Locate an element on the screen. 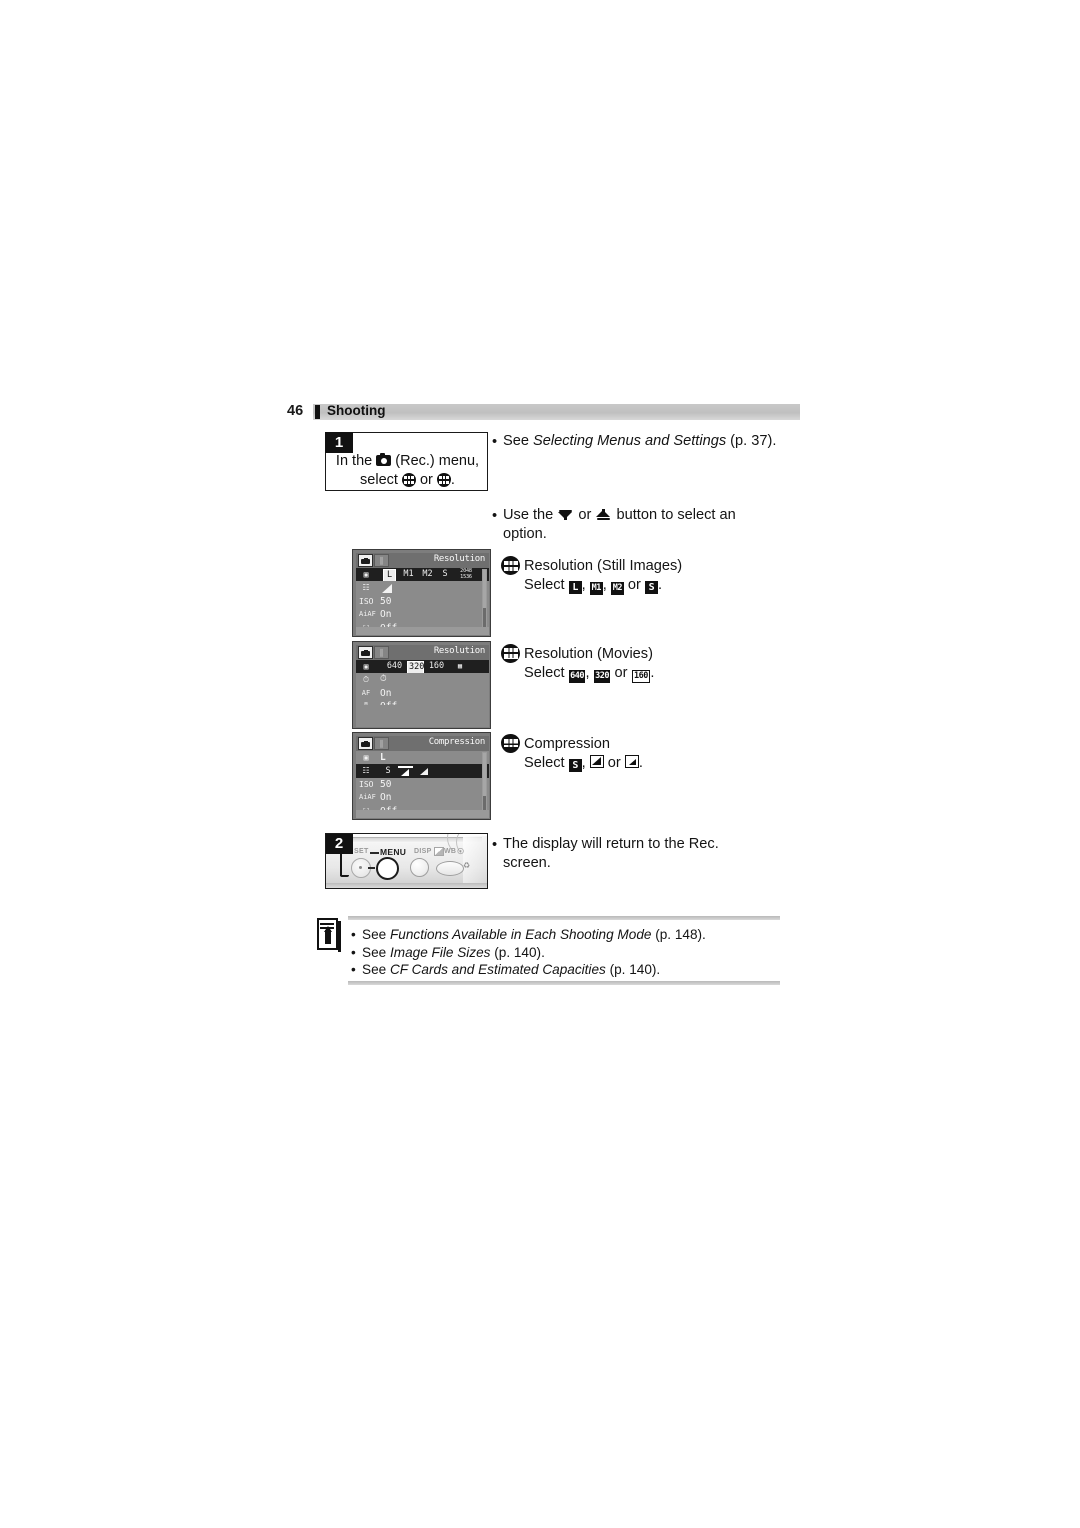 This screenshot has width=1080, height=1528. camera-menu-button is located at coordinates (387, 868).